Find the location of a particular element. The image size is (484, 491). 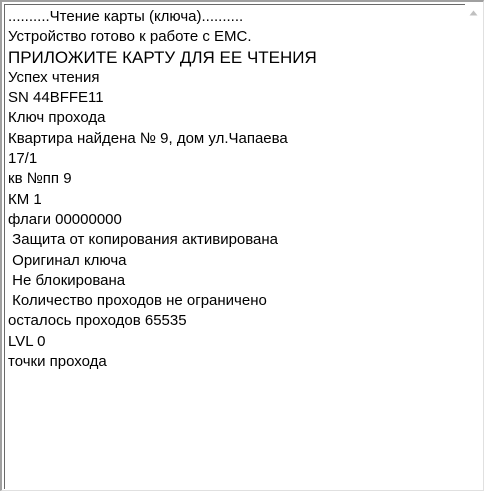

log-line: флаги 00000000 is located at coordinates (65, 219).